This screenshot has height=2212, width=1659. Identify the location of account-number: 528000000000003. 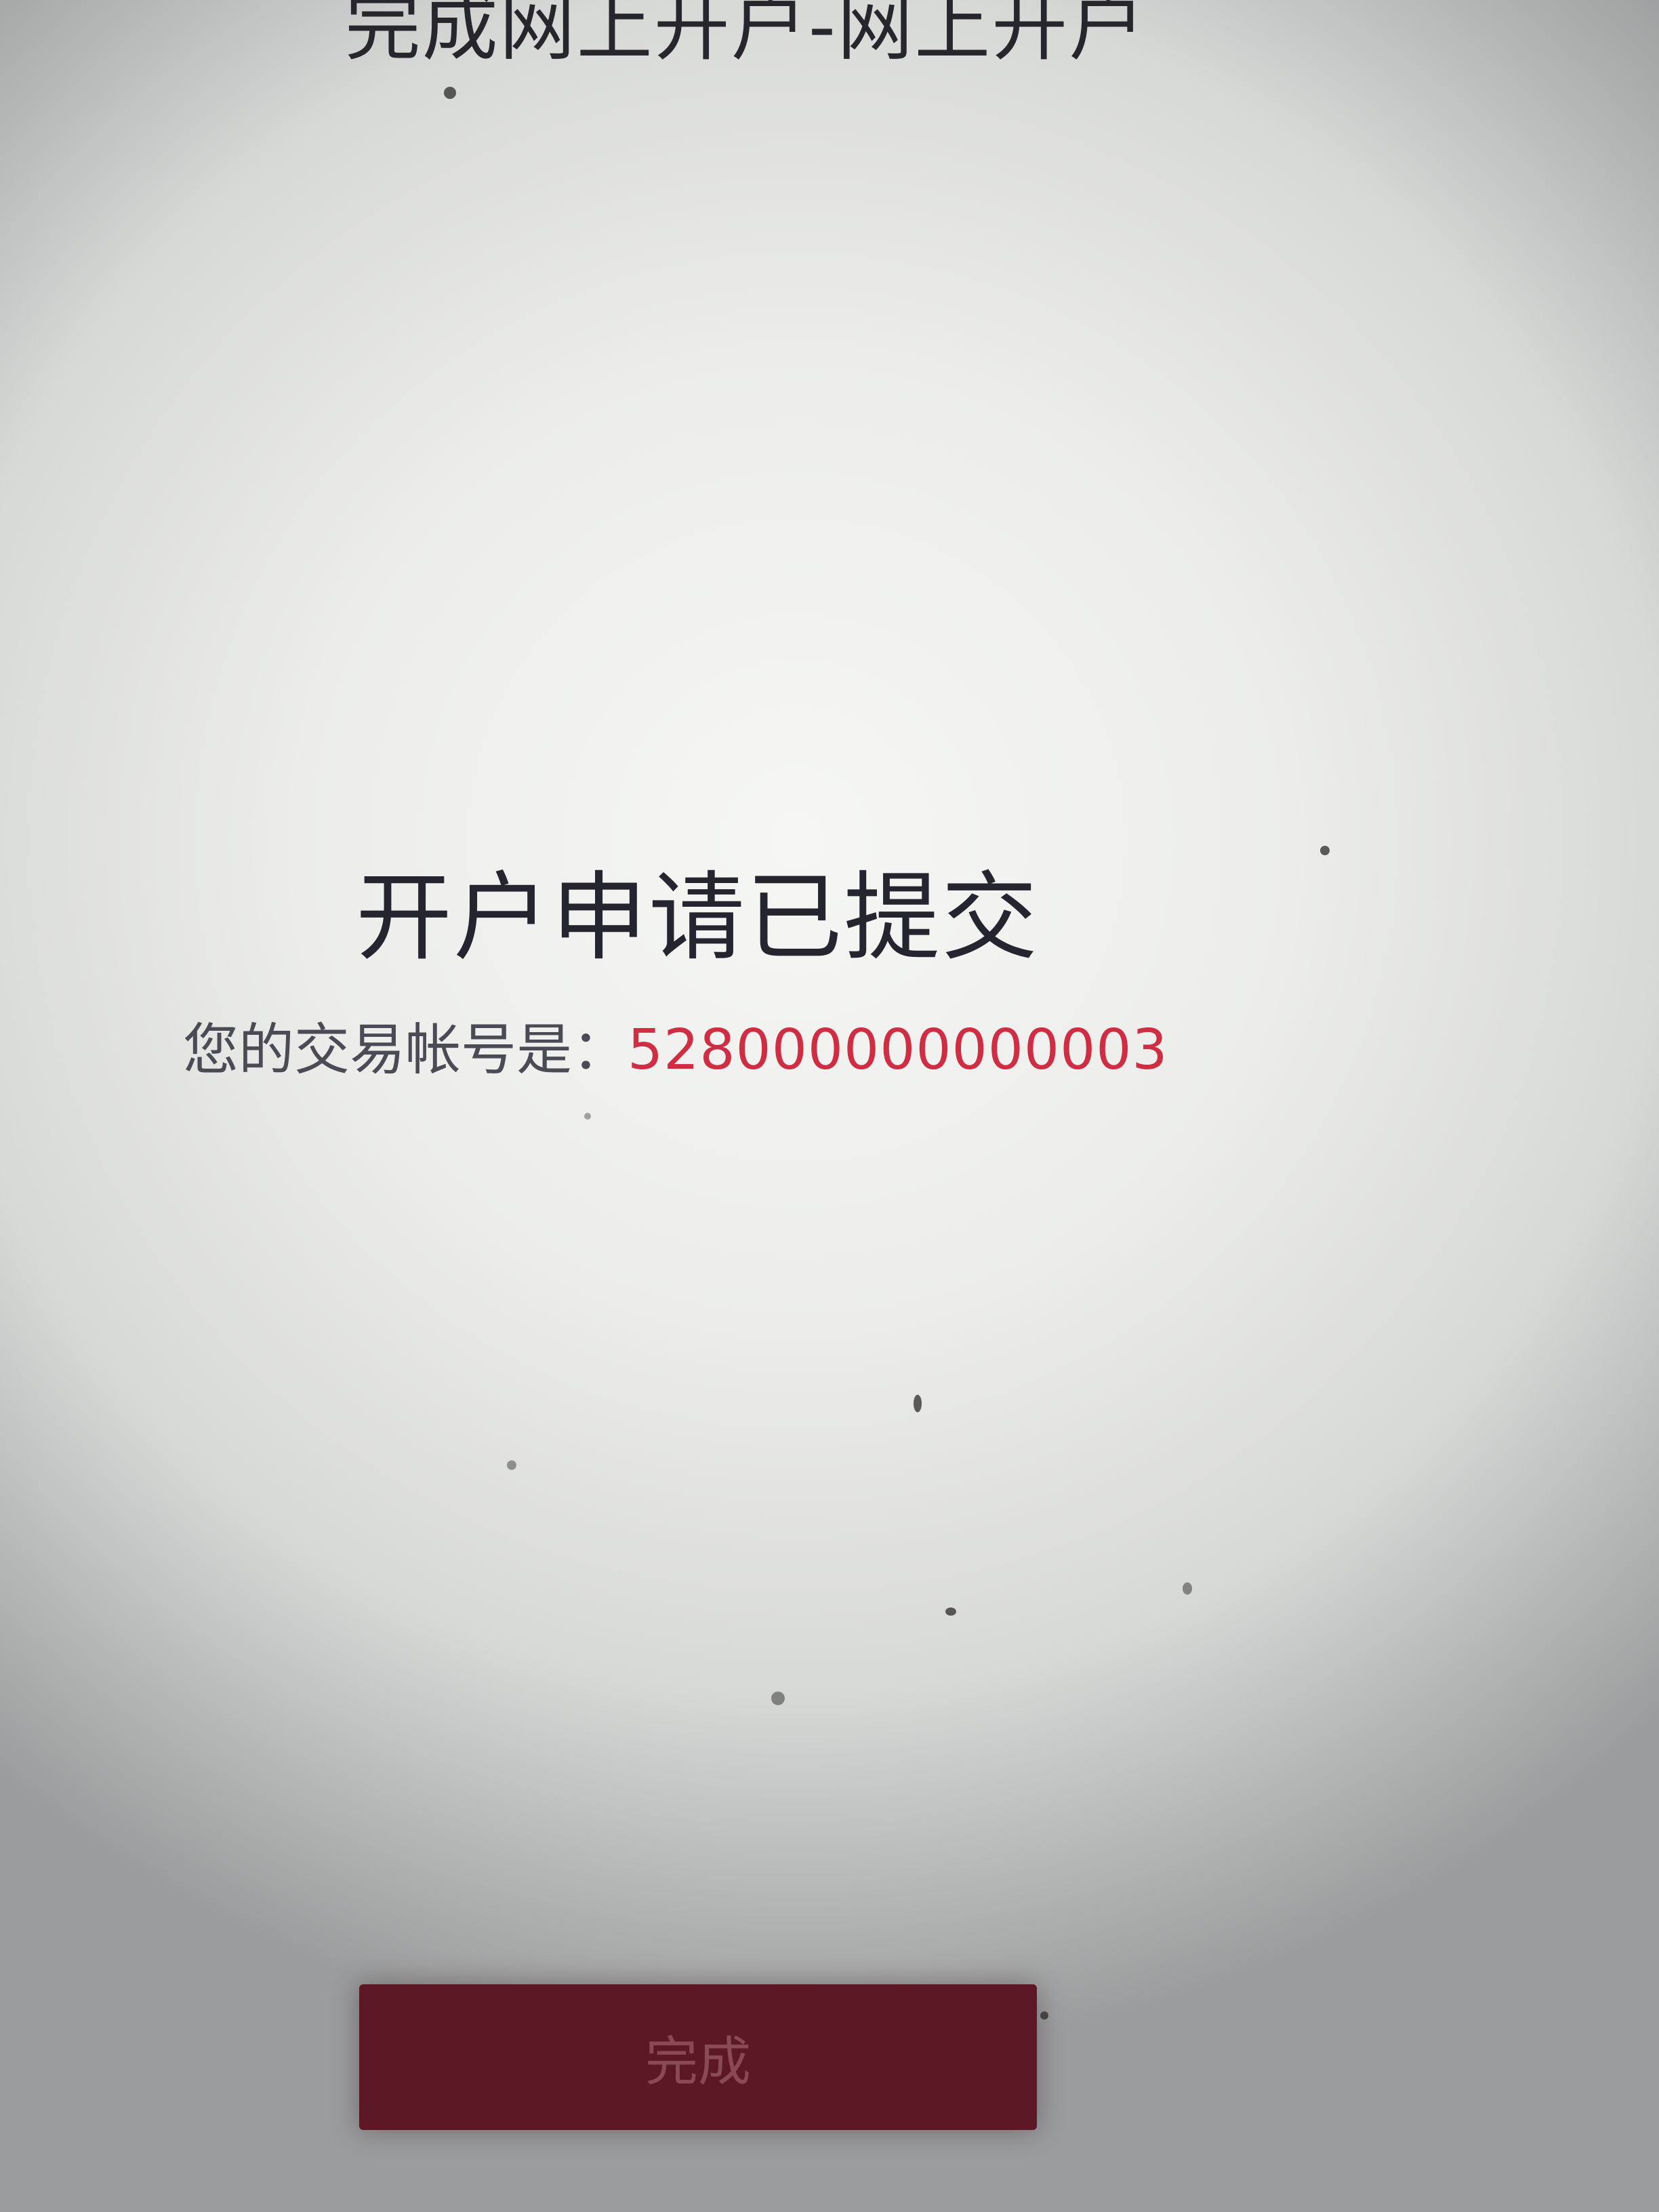
(898, 1050).